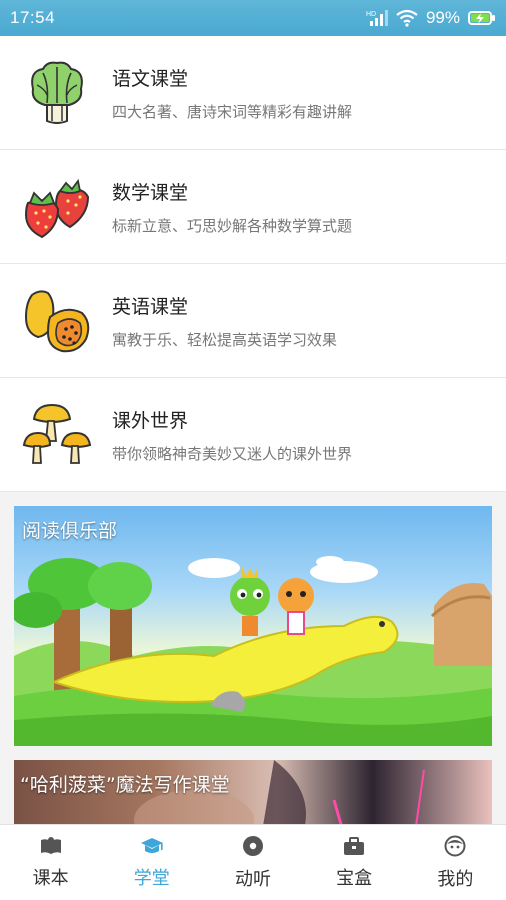 Image resolution: width=506 pixels, height=900 pixels. What do you see at coordinates (407, 18) in the screenshot?
I see `wifi-icon` at bounding box center [407, 18].